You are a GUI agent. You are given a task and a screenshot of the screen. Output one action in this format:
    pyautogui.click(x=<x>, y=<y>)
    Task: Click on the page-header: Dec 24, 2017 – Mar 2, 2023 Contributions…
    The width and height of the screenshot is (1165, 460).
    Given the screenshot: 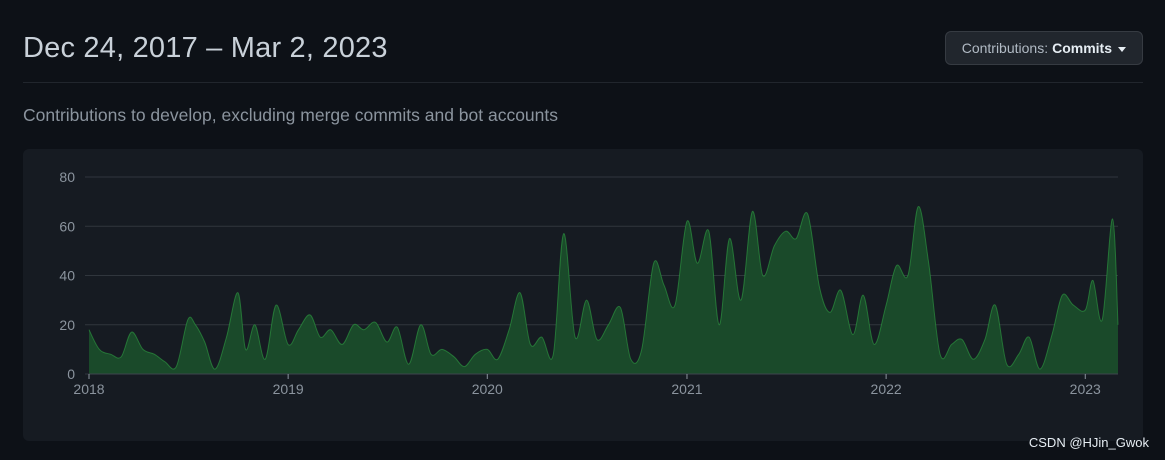 What is the action you would take?
    pyautogui.click(x=583, y=55)
    